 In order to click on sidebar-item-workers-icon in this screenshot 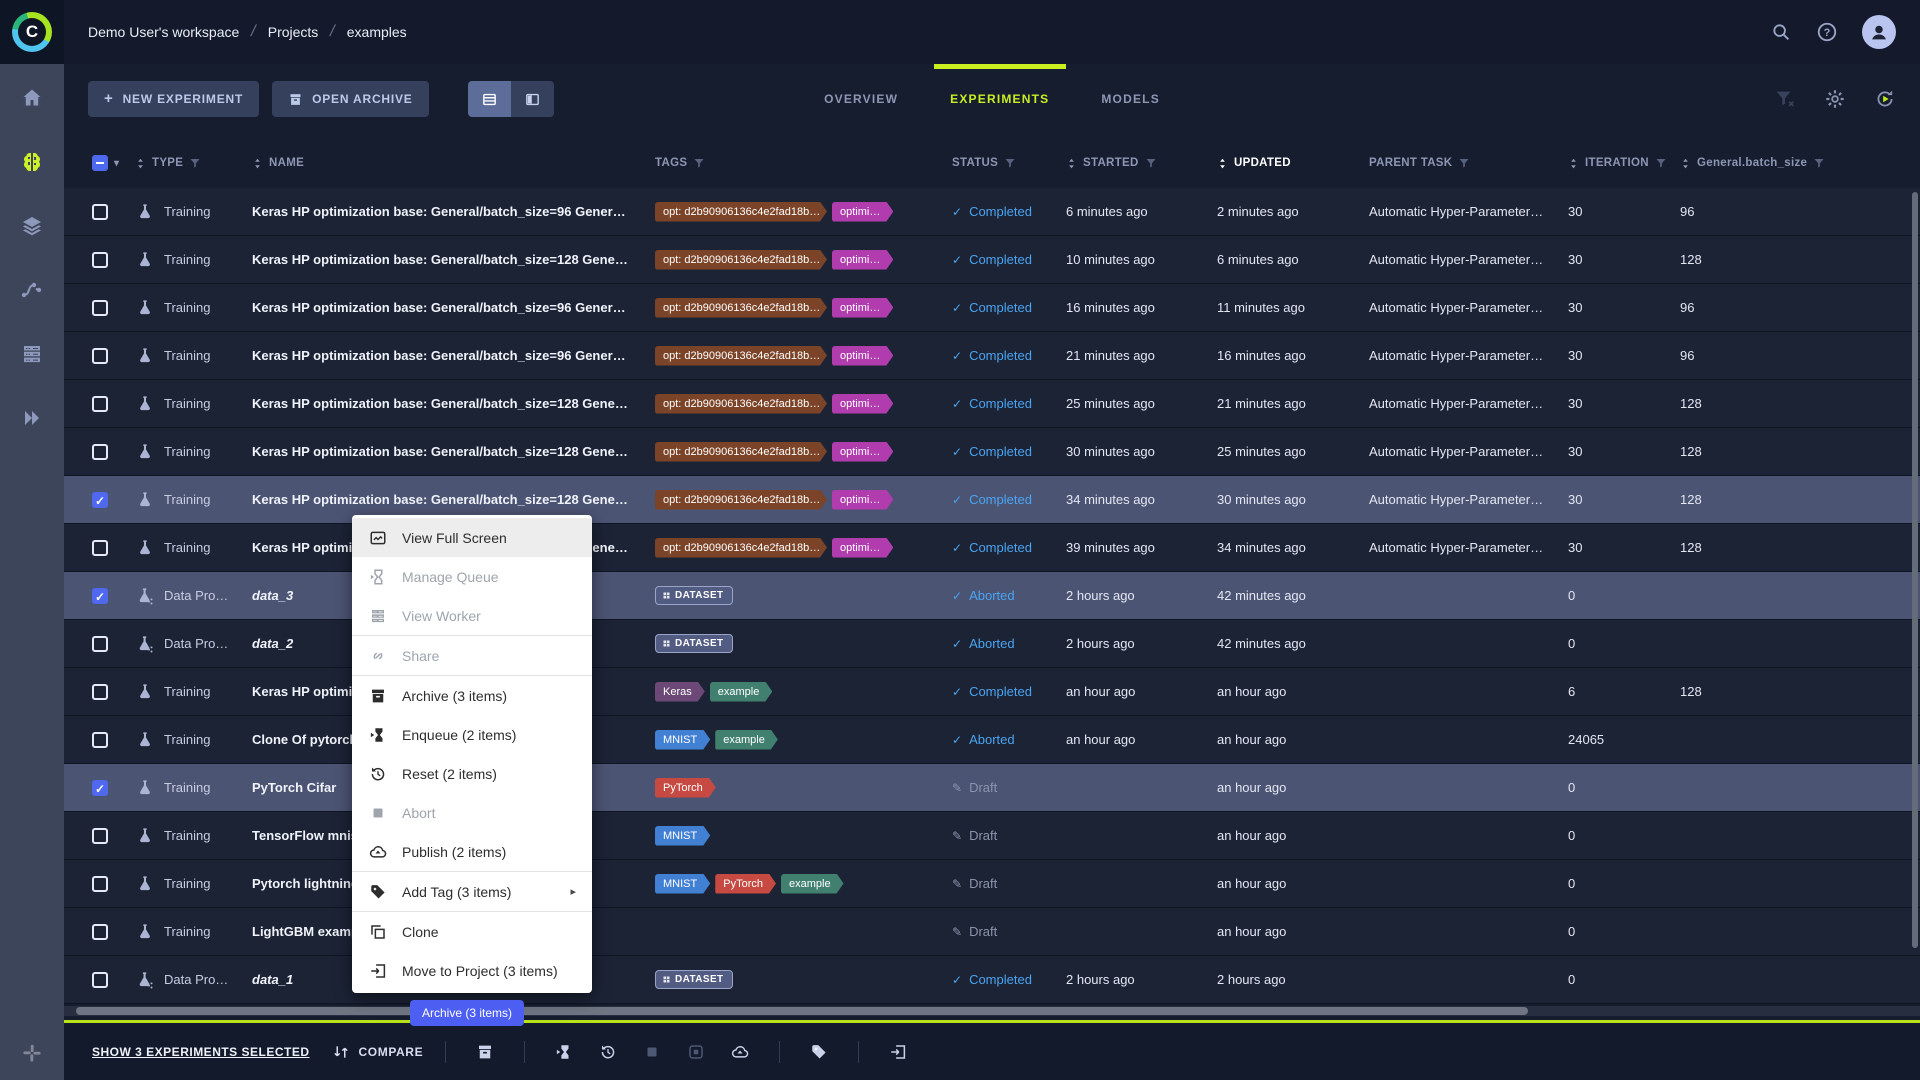, I will do `click(32, 354)`.